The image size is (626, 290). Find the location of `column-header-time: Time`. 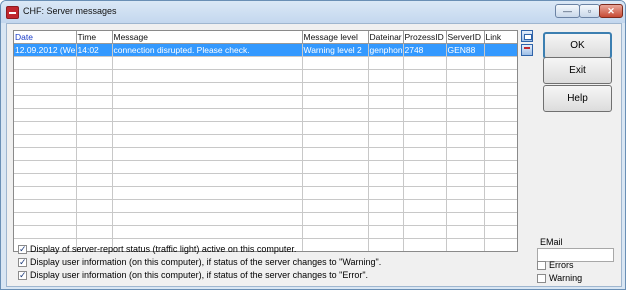

column-header-time: Time is located at coordinates (94, 37).